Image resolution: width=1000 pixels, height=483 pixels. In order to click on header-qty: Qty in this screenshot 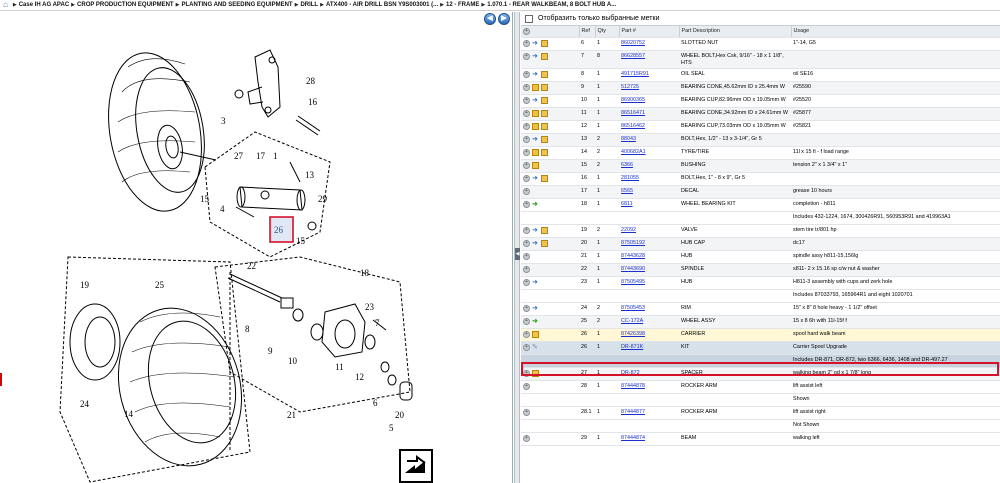, I will do `click(607, 32)`.